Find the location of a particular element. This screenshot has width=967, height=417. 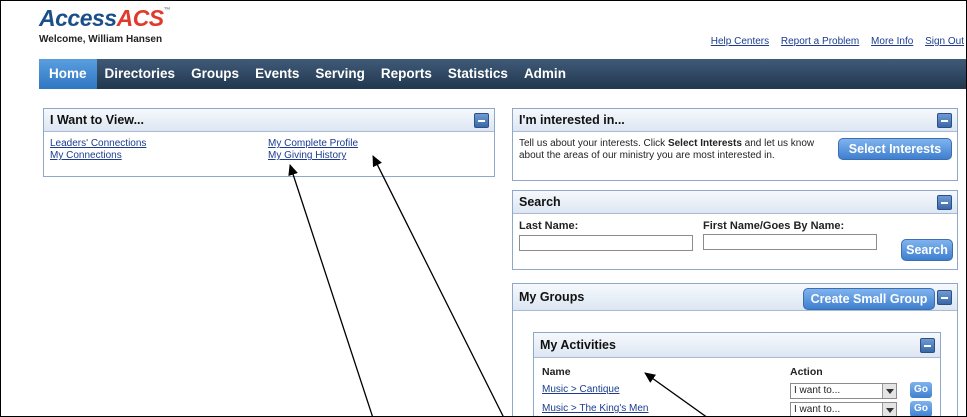

arrow-to-my-activities is located at coordinates (675, 394).